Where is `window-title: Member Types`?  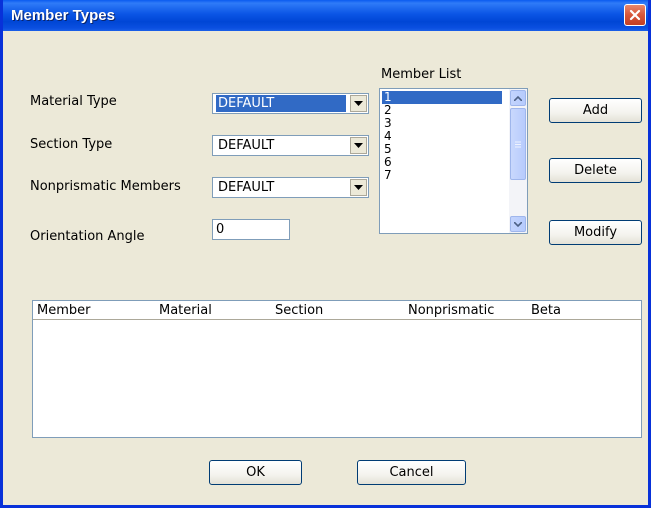
window-title: Member Types is located at coordinates (63, 15).